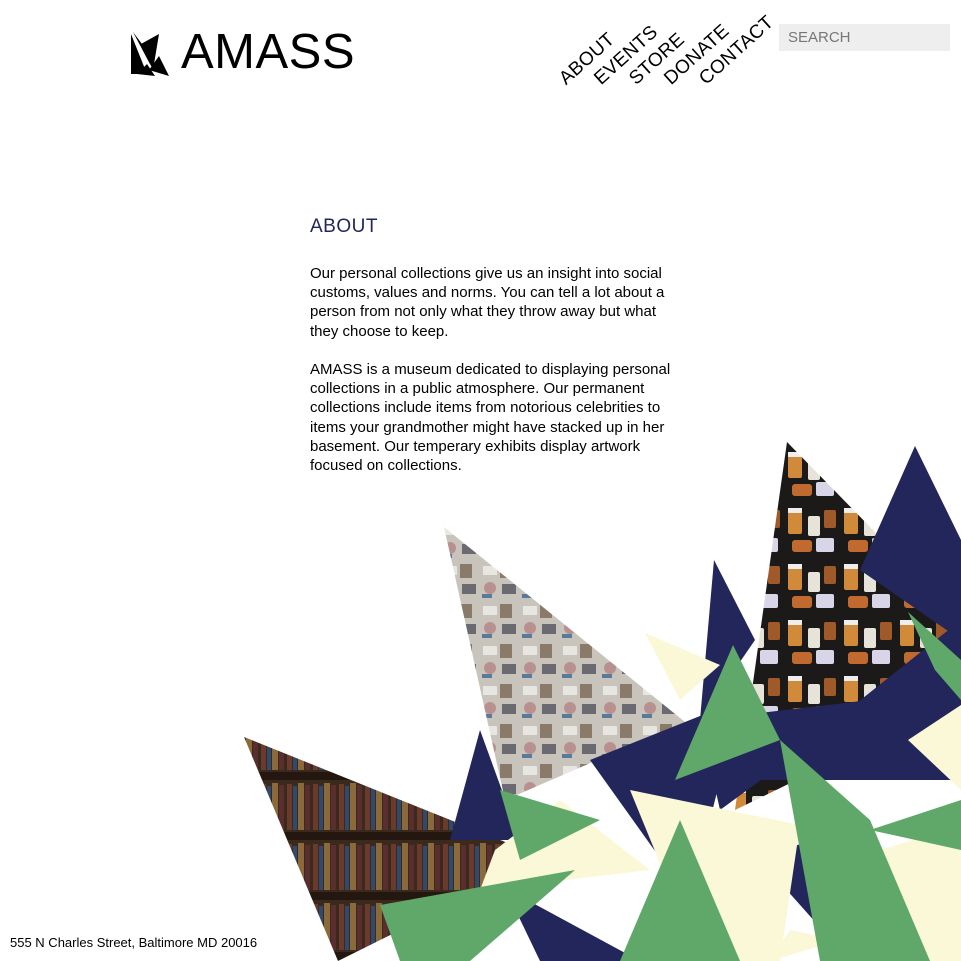 This screenshot has height=961, width=961. What do you see at coordinates (134, 942) in the screenshot?
I see `footer-address: 555 N Charles Street, Baltimore MD 20016` at bounding box center [134, 942].